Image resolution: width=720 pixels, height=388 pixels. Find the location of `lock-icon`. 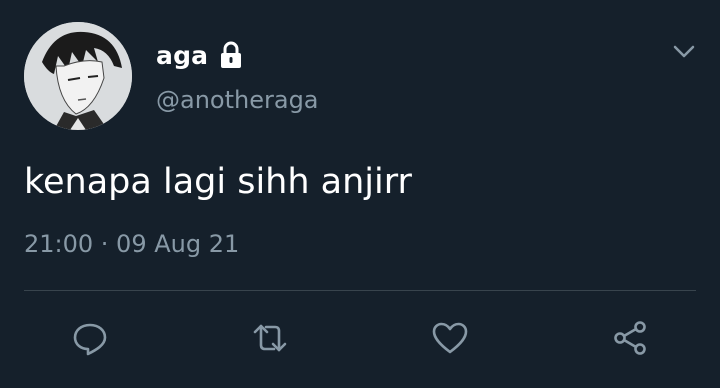

lock-icon is located at coordinates (231, 55).